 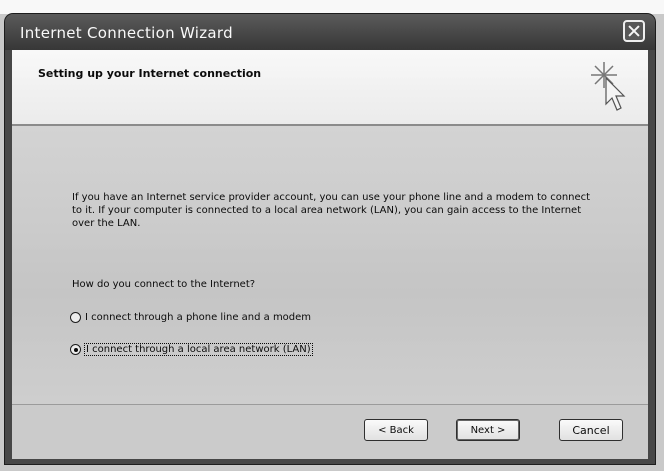 What do you see at coordinates (164, 284) in the screenshot?
I see `question-label: How do you connect to the Internet?` at bounding box center [164, 284].